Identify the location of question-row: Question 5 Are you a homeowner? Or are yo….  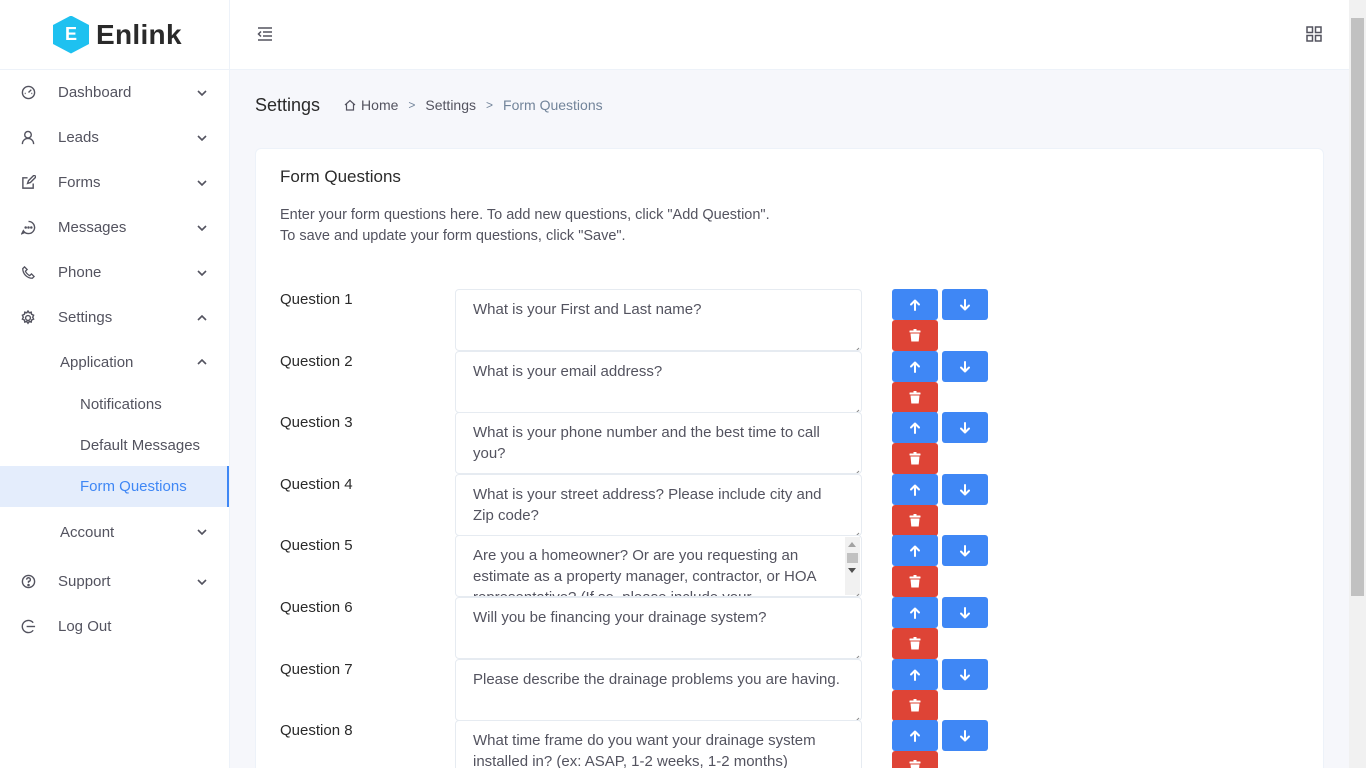
(789, 566).